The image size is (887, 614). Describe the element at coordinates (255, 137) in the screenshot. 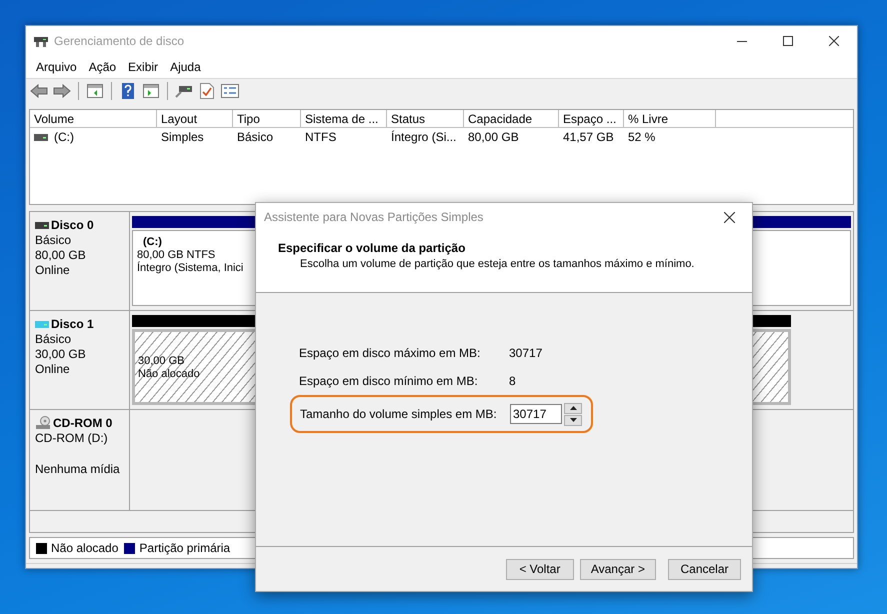

I see `table-cell: Básico` at that location.